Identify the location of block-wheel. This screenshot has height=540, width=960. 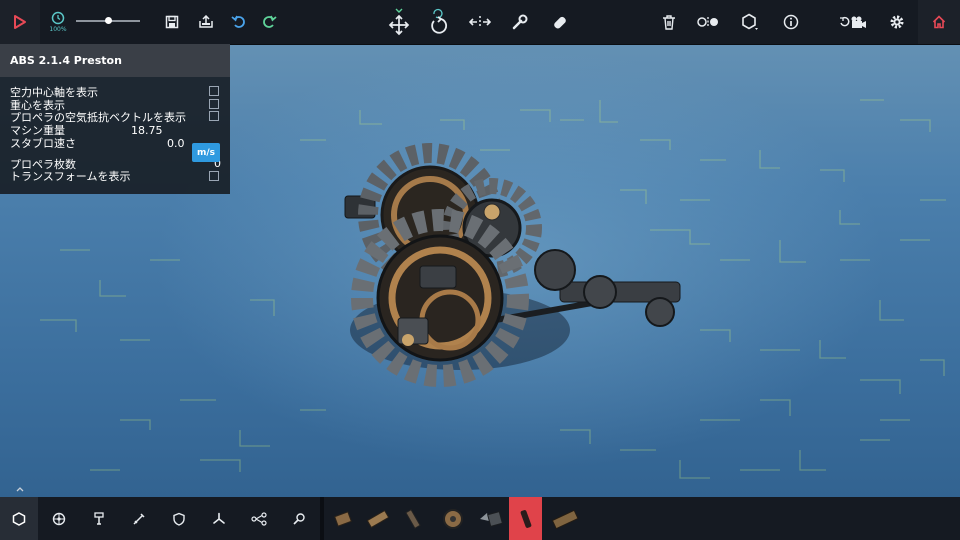
(452, 518).